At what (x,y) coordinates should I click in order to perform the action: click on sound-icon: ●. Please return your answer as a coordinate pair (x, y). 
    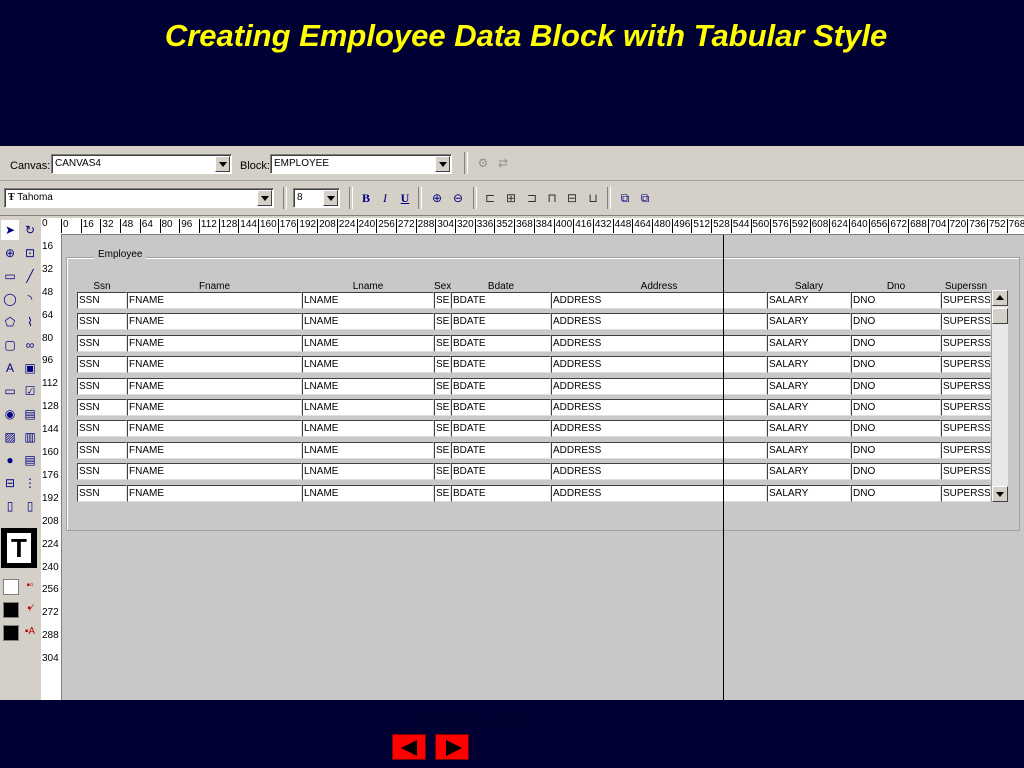
    Looking at the image, I should click on (10, 460).